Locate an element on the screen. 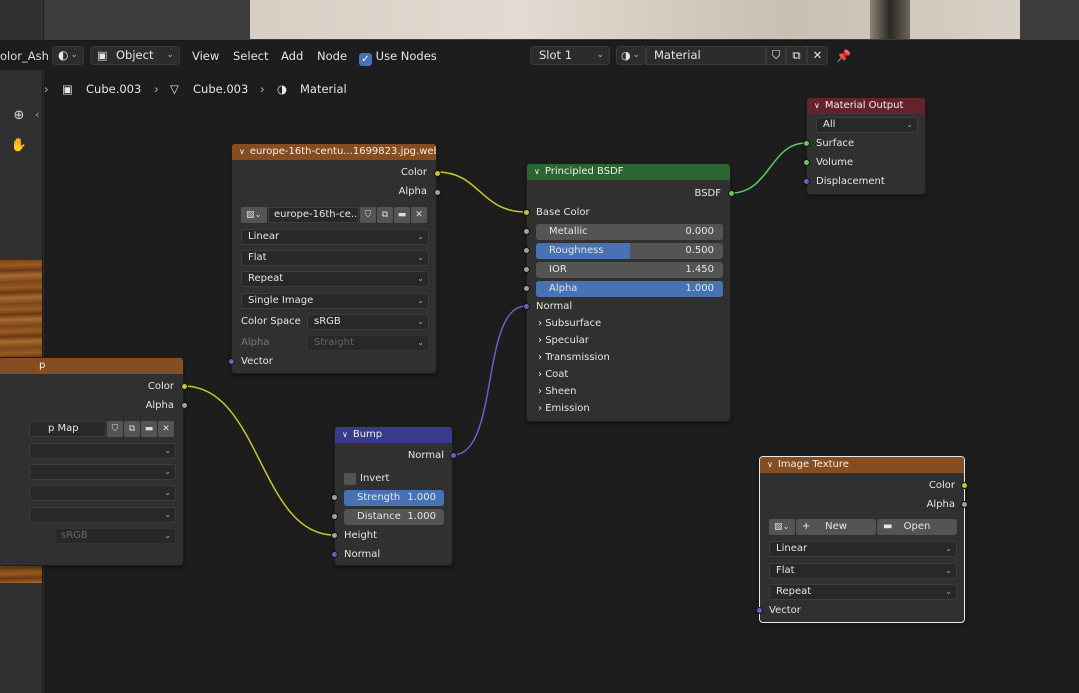  panel-sheen: › Sheen is located at coordinates (557, 392).